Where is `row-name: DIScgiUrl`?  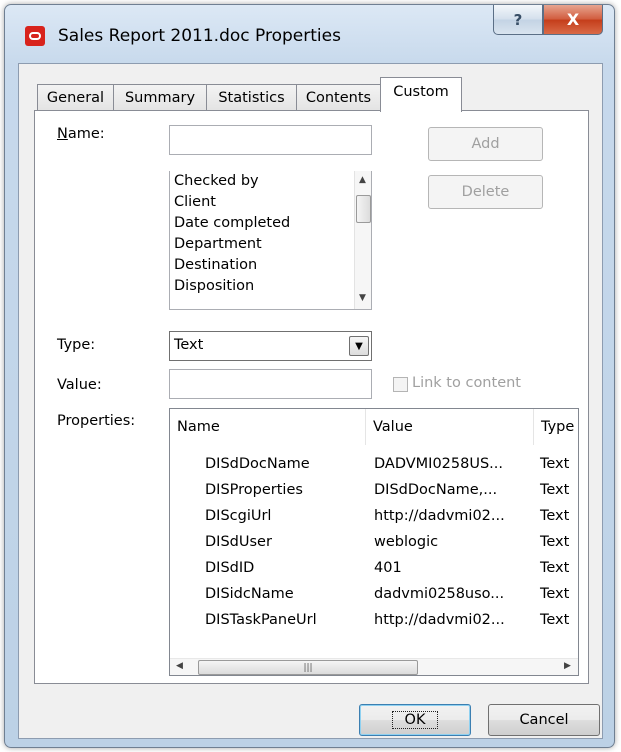 row-name: DIScgiUrl is located at coordinates (238, 516).